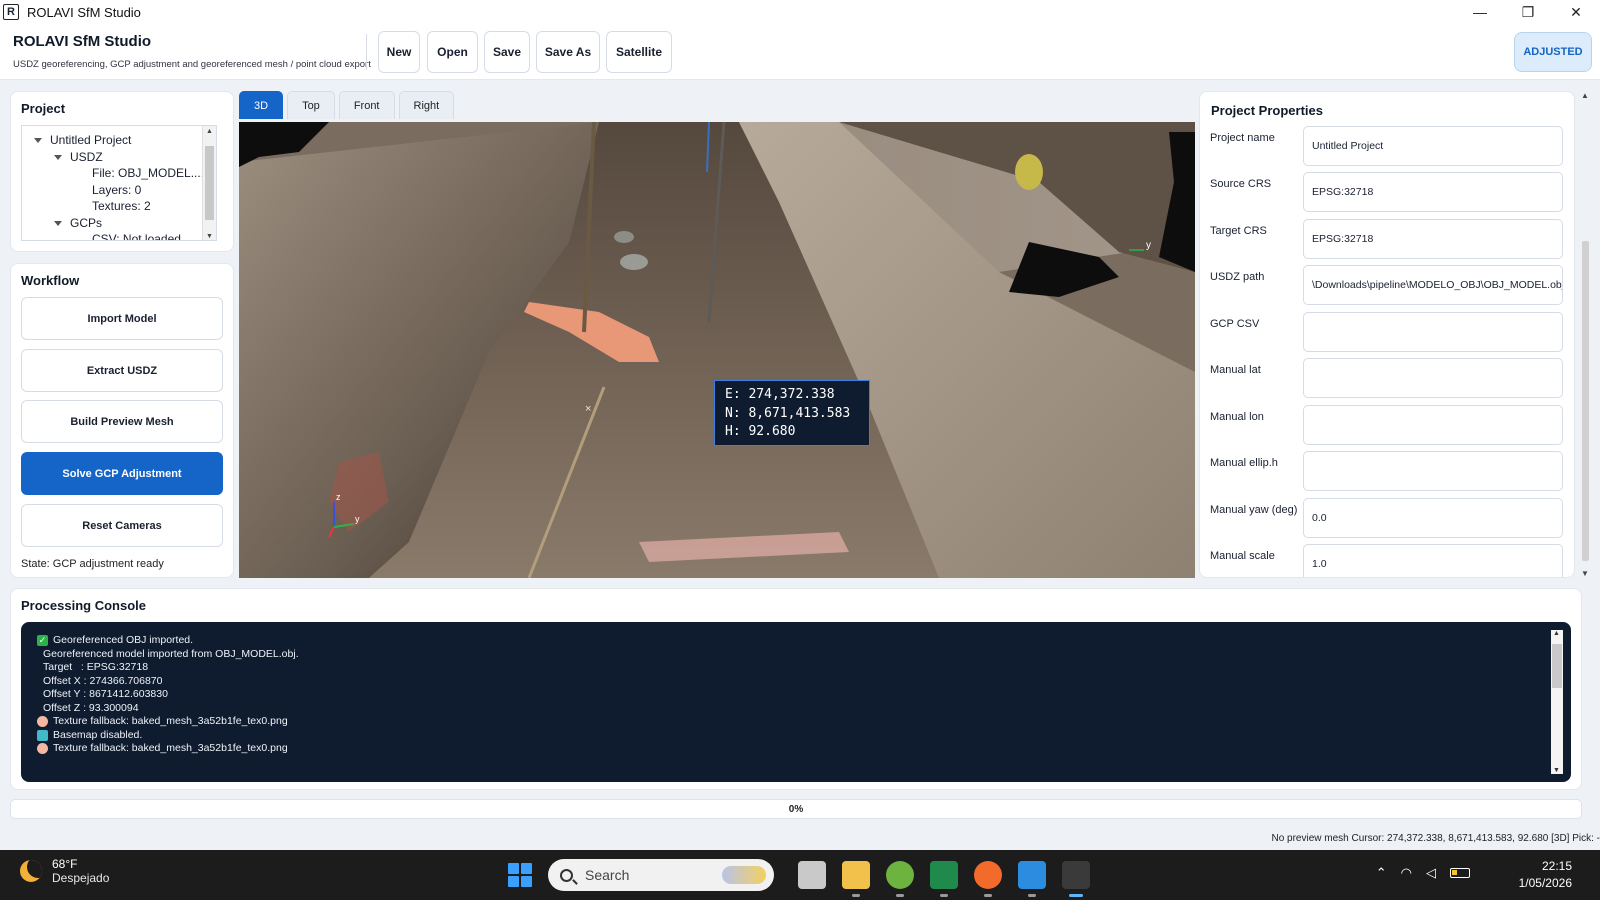 The height and width of the screenshot is (900, 1600). Describe the element at coordinates (988, 879) in the screenshot. I see `firefox-icon` at that location.